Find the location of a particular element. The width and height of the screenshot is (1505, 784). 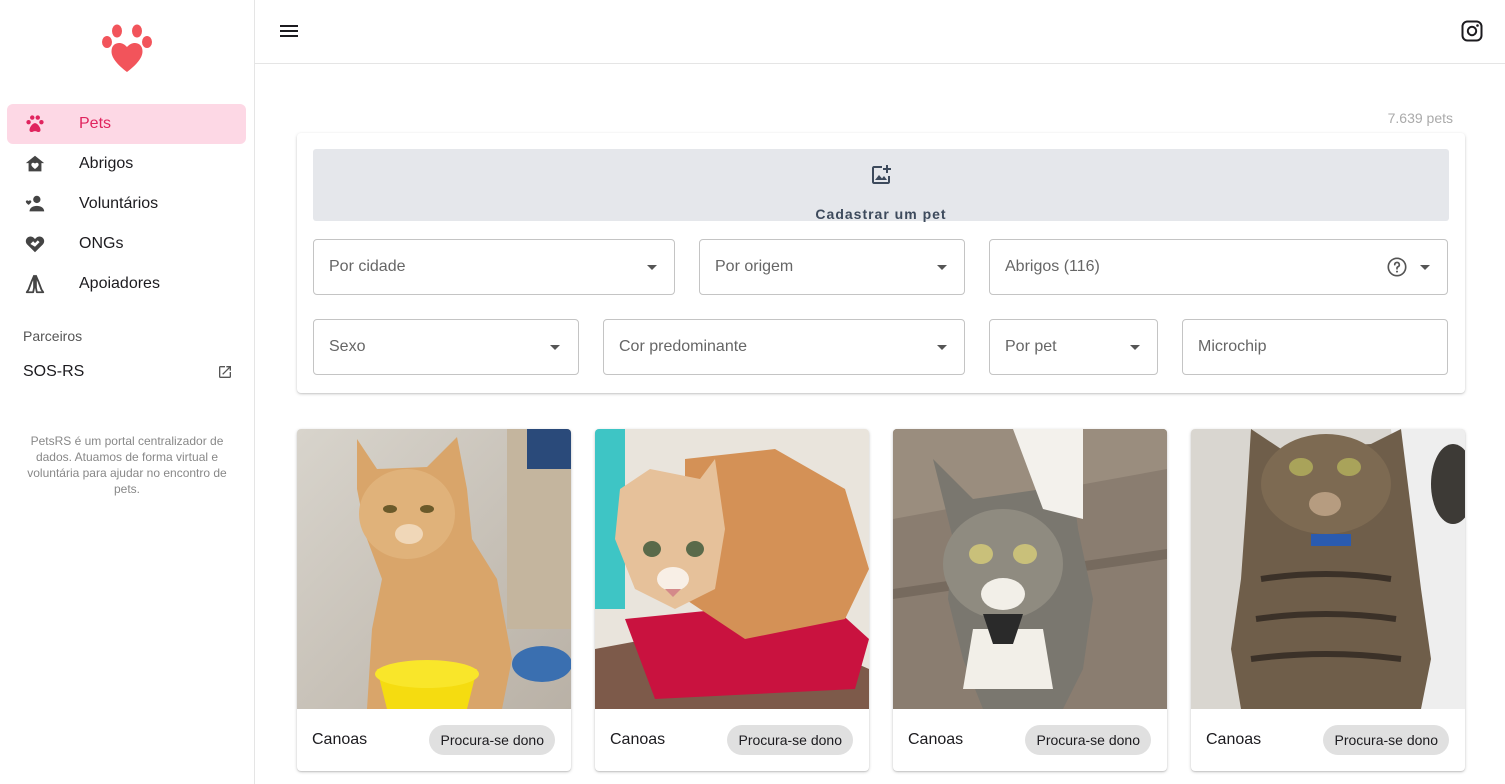

sidebar-nav: Pets Abrigos Voluntários ONGs Apoiadores is located at coordinates (126, 204).